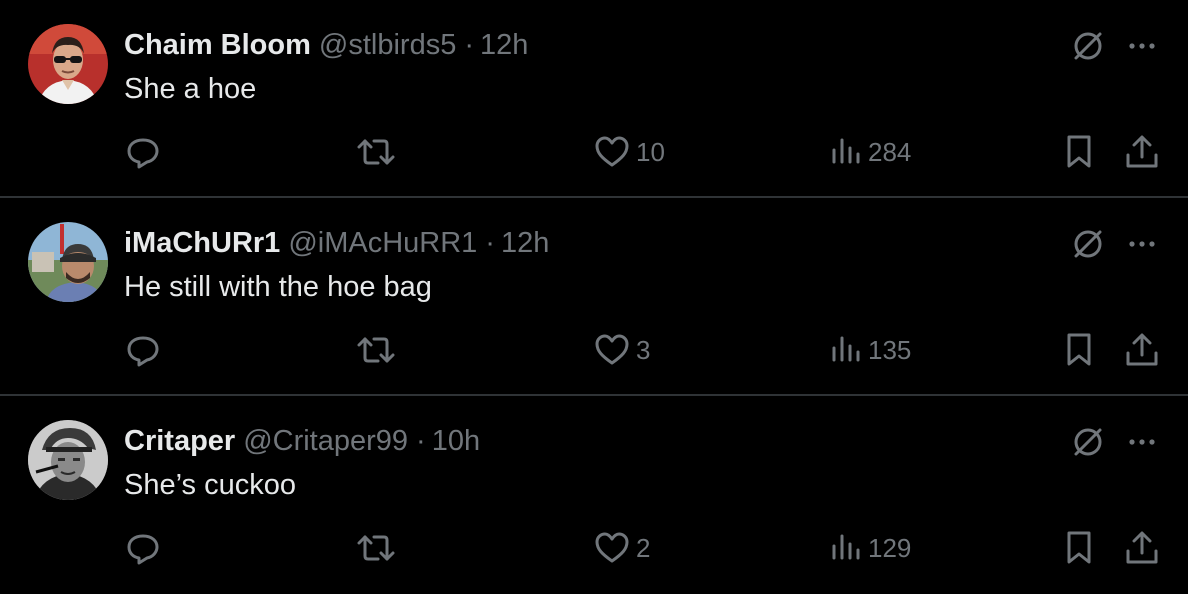  I want to click on handle: @Critaper99, so click(325, 441).